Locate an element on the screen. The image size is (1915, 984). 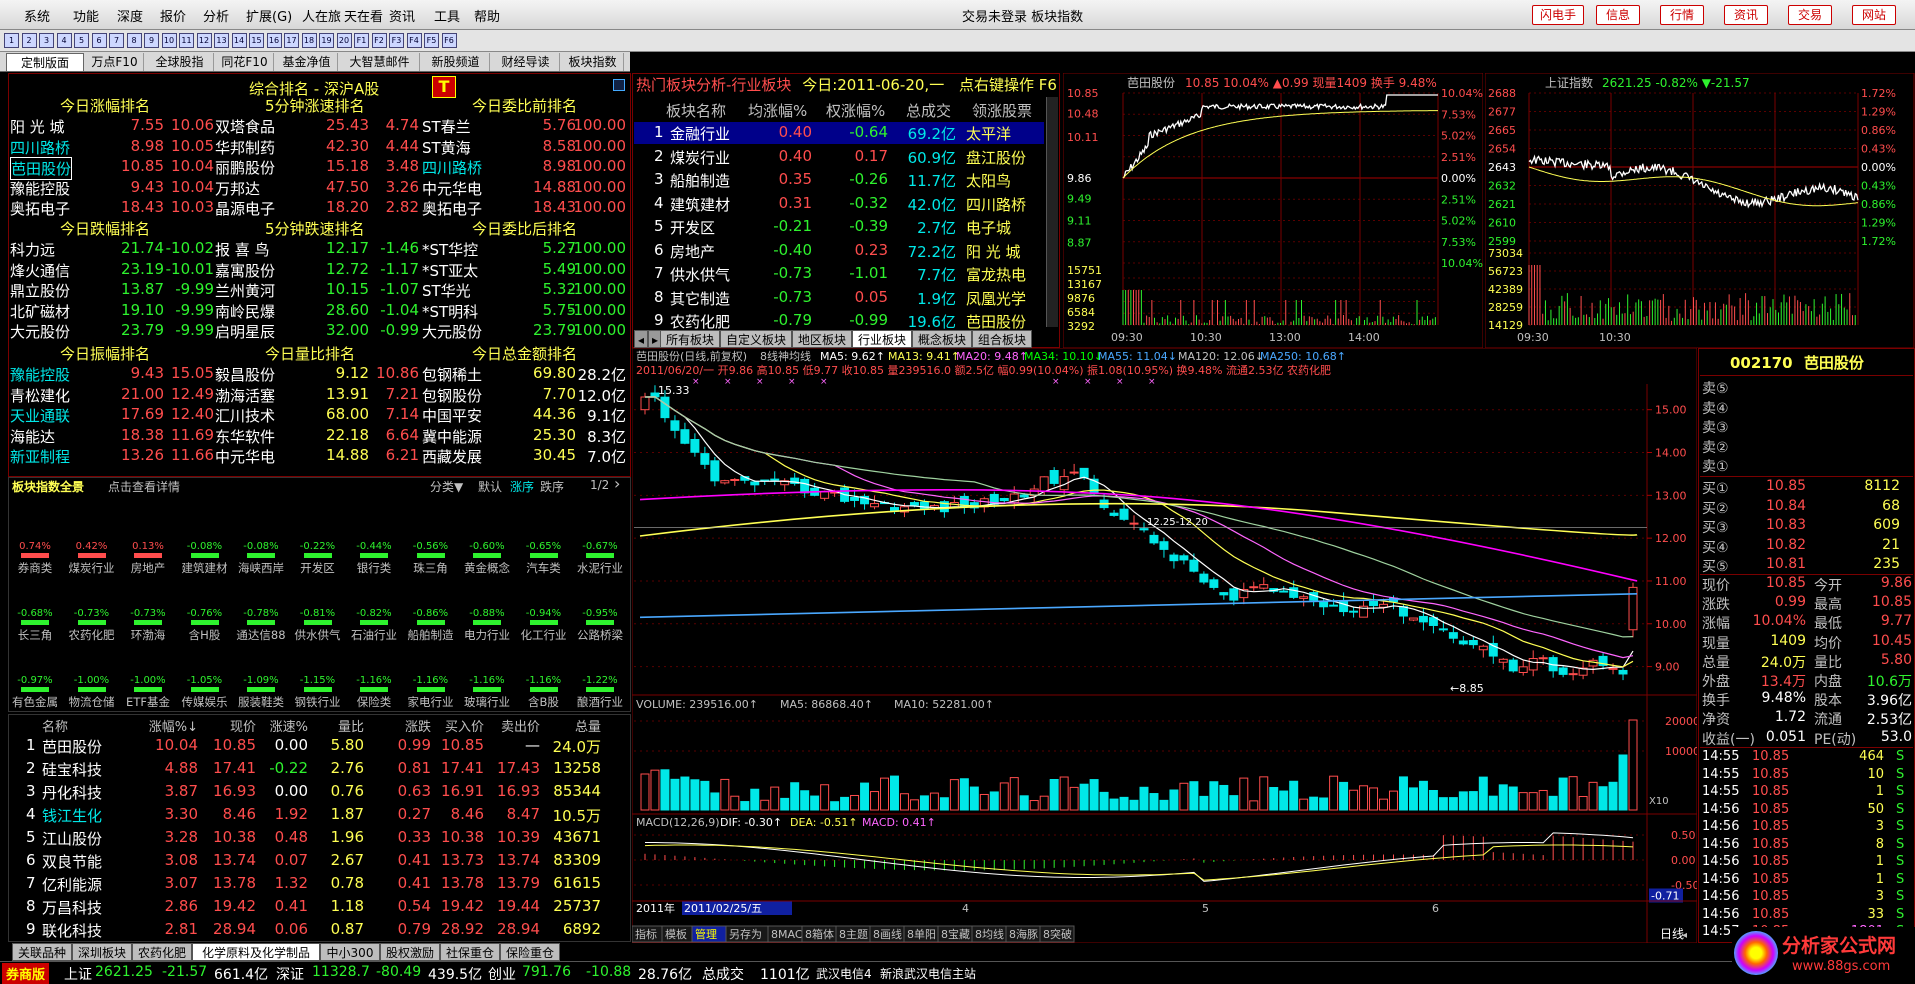
stock-table-header: 涨幅%↓ is located at coordinates (168, 725).